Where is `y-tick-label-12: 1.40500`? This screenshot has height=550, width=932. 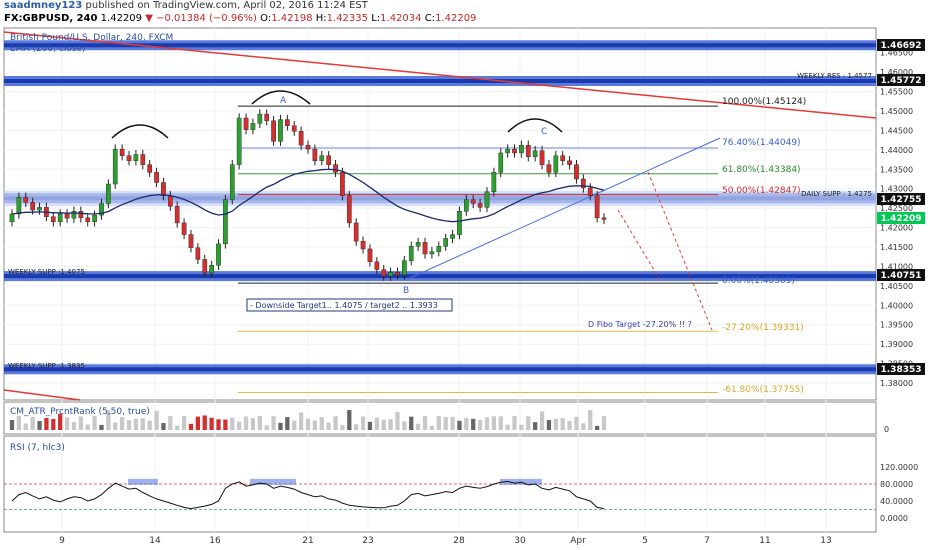 y-tick-label-12: 1.40500 is located at coordinates (896, 286).